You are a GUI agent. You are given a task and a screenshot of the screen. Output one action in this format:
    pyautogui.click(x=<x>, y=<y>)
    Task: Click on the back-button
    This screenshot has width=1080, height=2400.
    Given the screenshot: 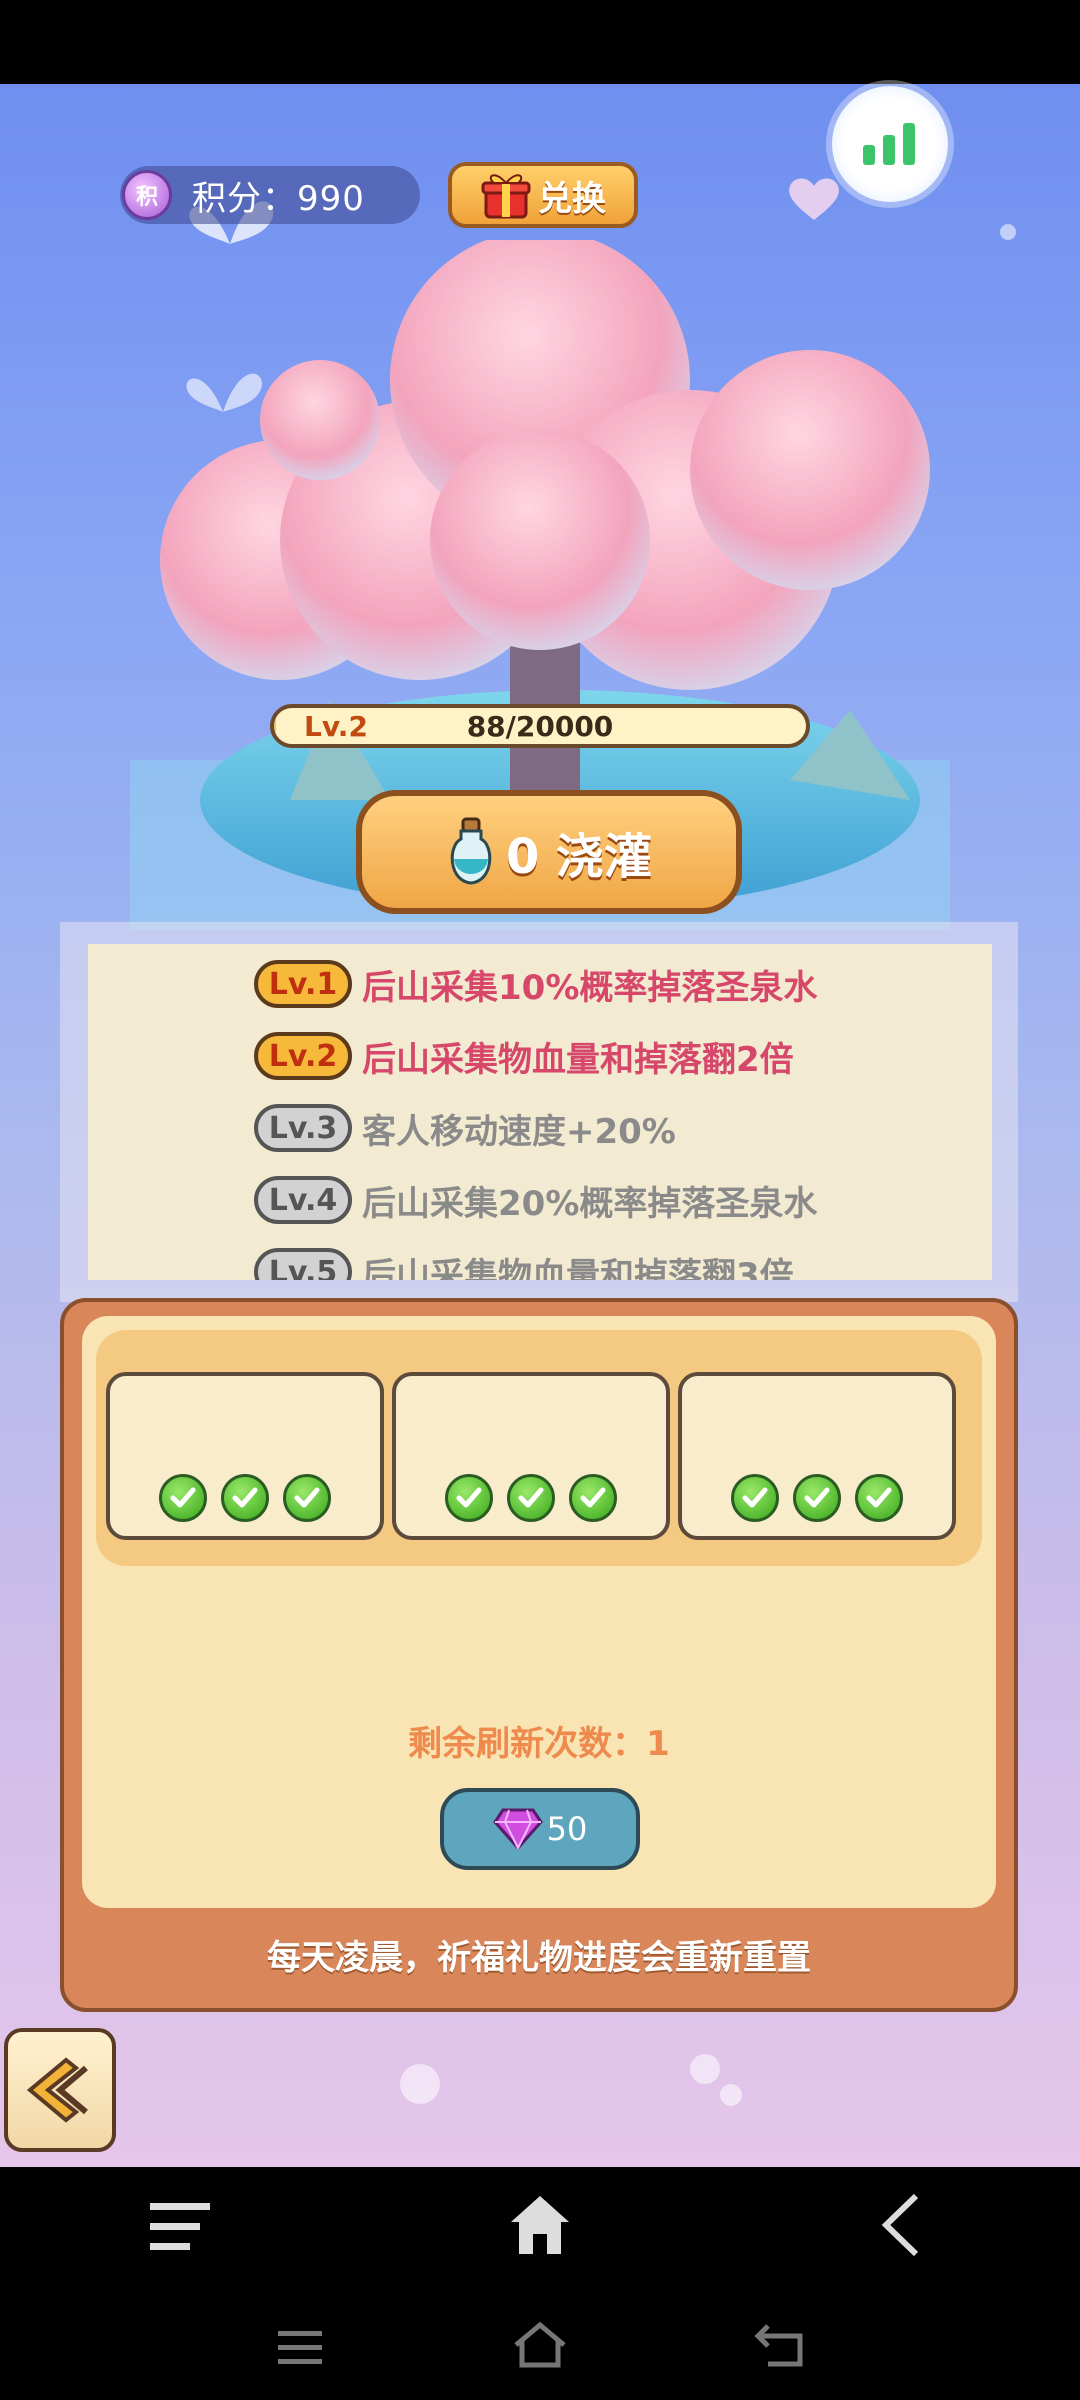 What is the action you would take?
    pyautogui.click(x=60, y=2090)
    